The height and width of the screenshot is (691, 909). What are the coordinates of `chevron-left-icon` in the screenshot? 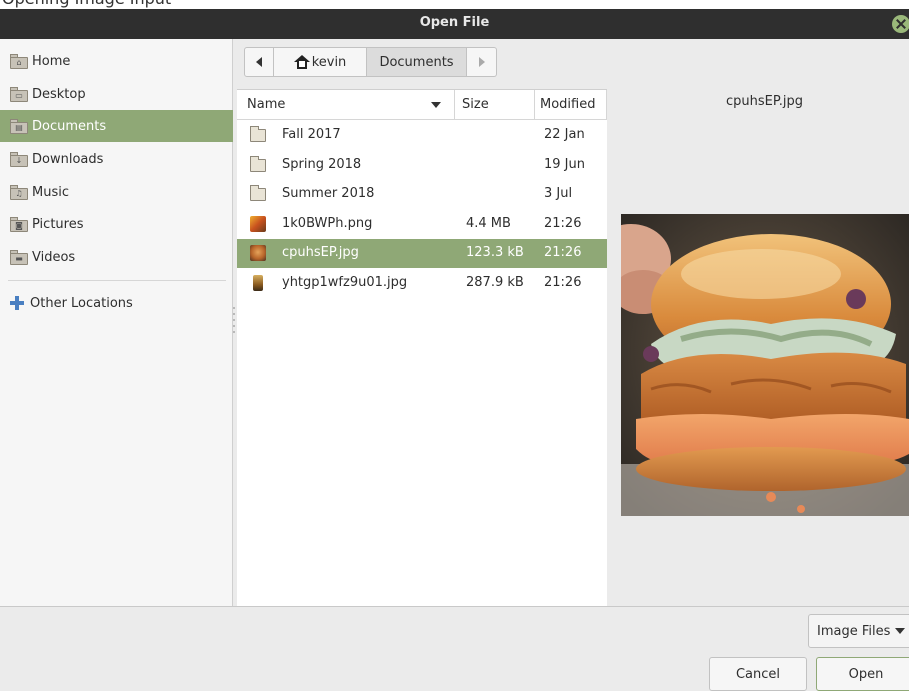 It's located at (259, 62).